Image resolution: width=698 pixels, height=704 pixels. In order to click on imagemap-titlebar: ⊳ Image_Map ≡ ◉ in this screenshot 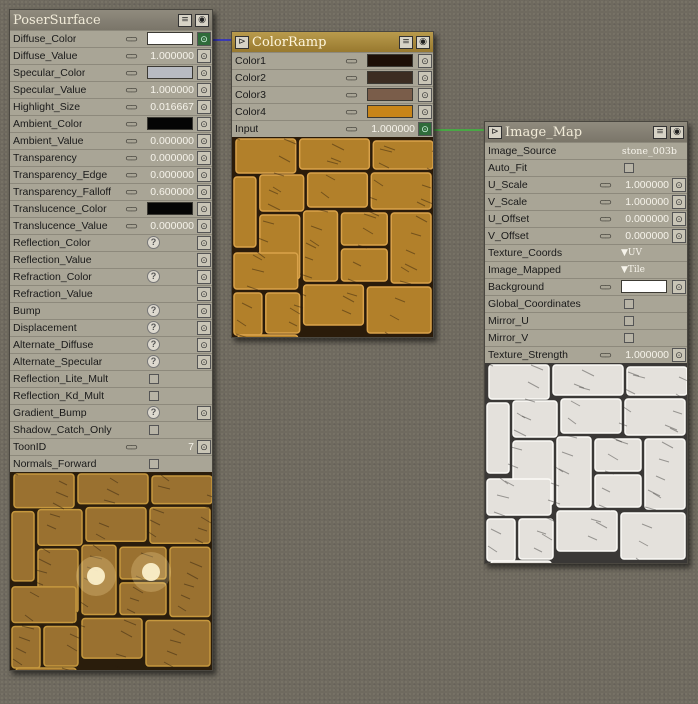, I will do `click(586, 132)`.